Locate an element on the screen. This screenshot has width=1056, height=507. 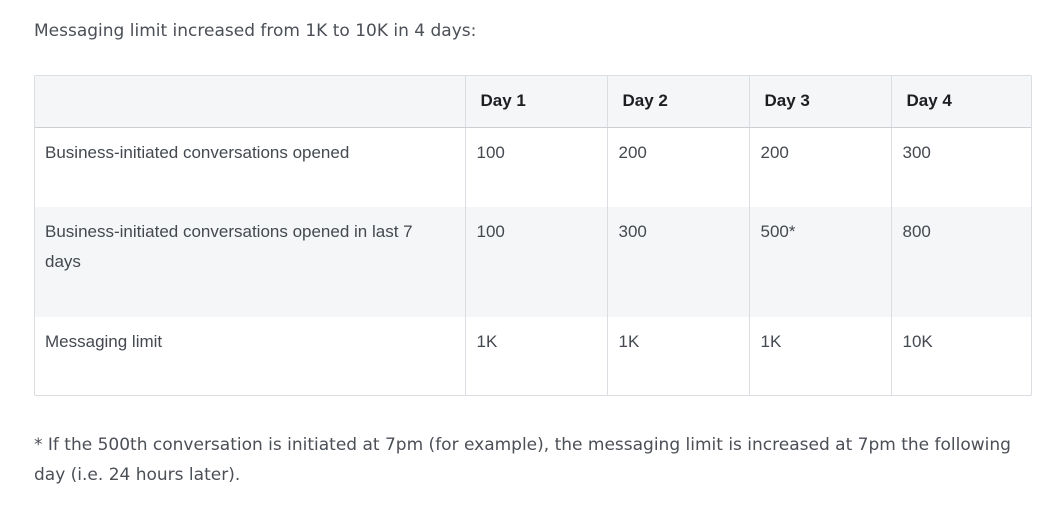
row-label: Messaging limit is located at coordinates (104, 341).